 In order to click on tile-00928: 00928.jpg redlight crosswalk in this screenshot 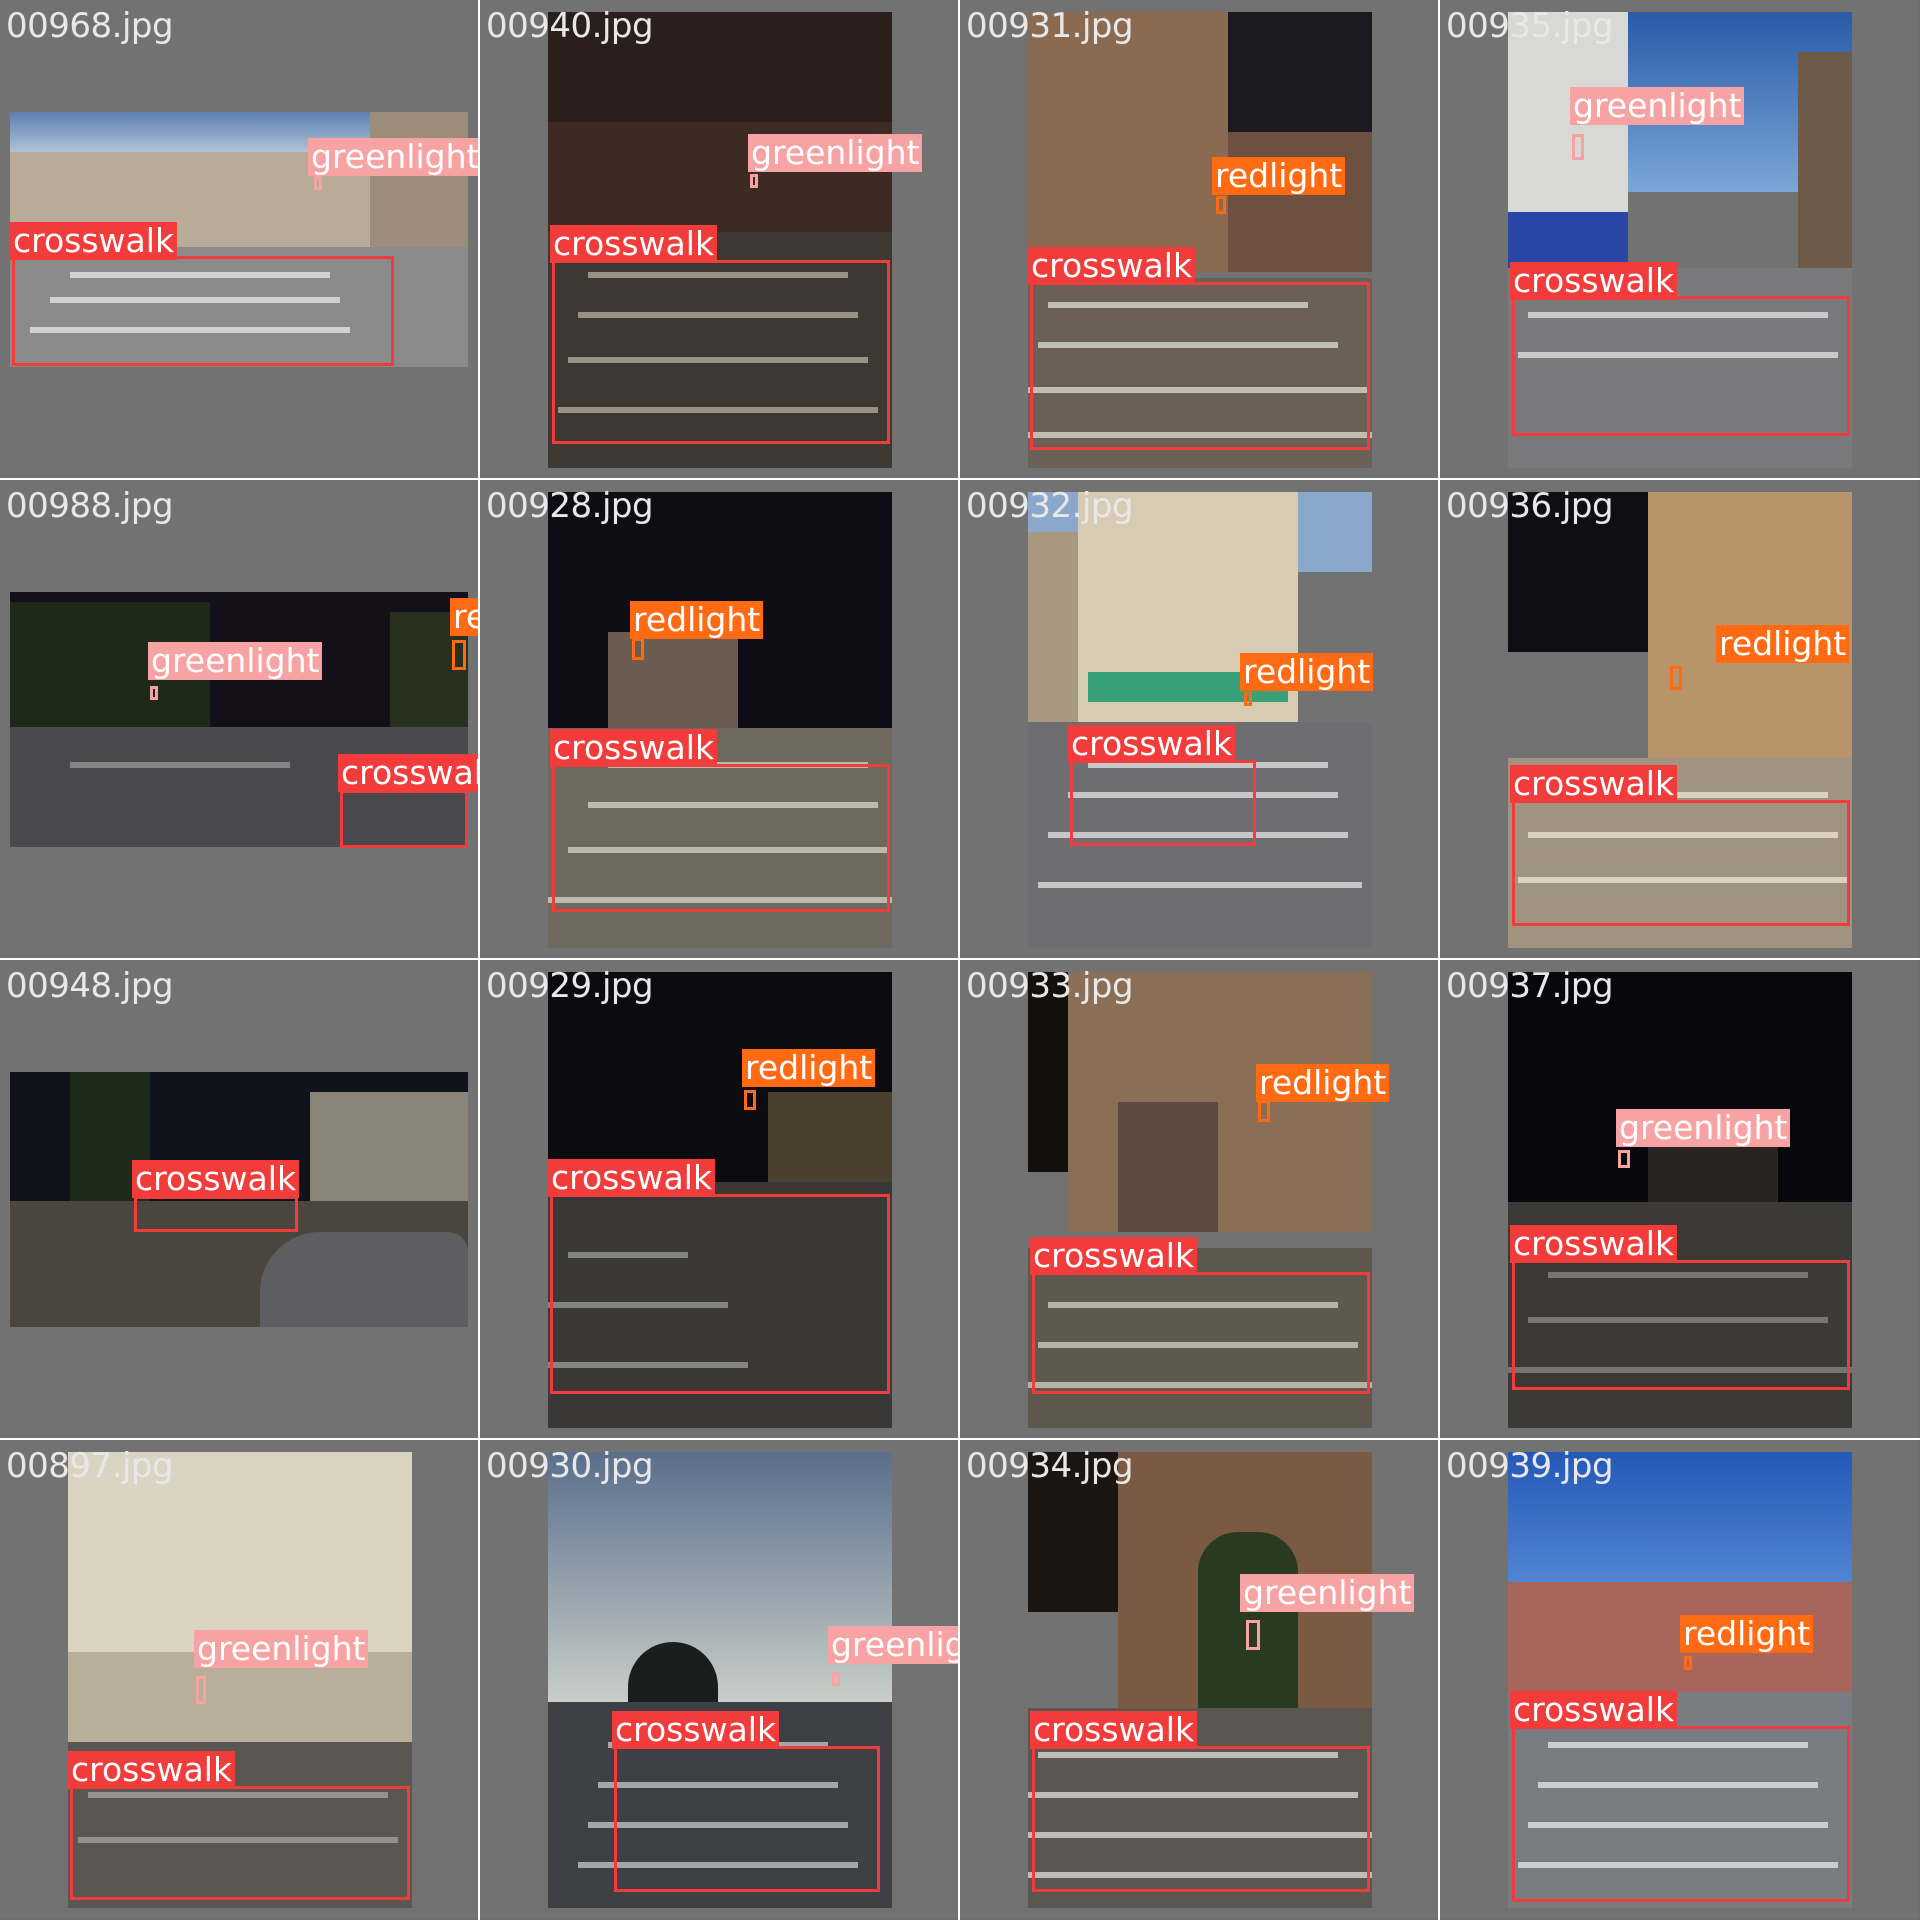, I will do `click(719, 719)`.